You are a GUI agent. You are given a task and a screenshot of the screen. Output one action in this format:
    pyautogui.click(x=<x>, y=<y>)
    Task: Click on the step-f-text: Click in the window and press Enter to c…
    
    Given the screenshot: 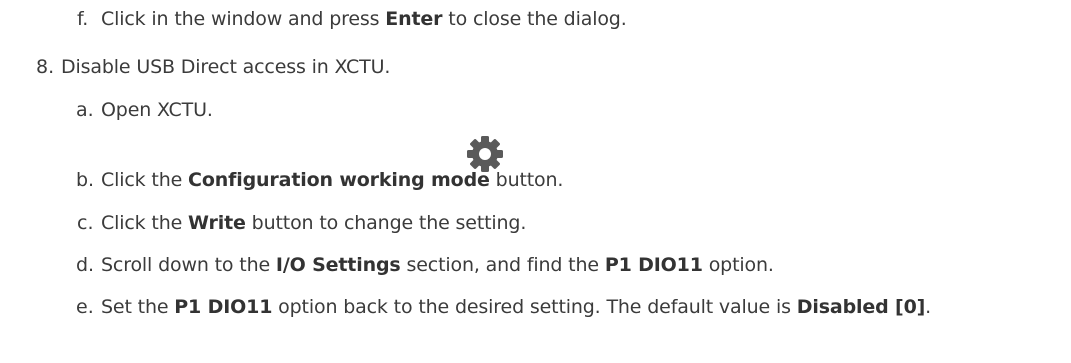 What is the action you would take?
    pyautogui.click(x=364, y=19)
    